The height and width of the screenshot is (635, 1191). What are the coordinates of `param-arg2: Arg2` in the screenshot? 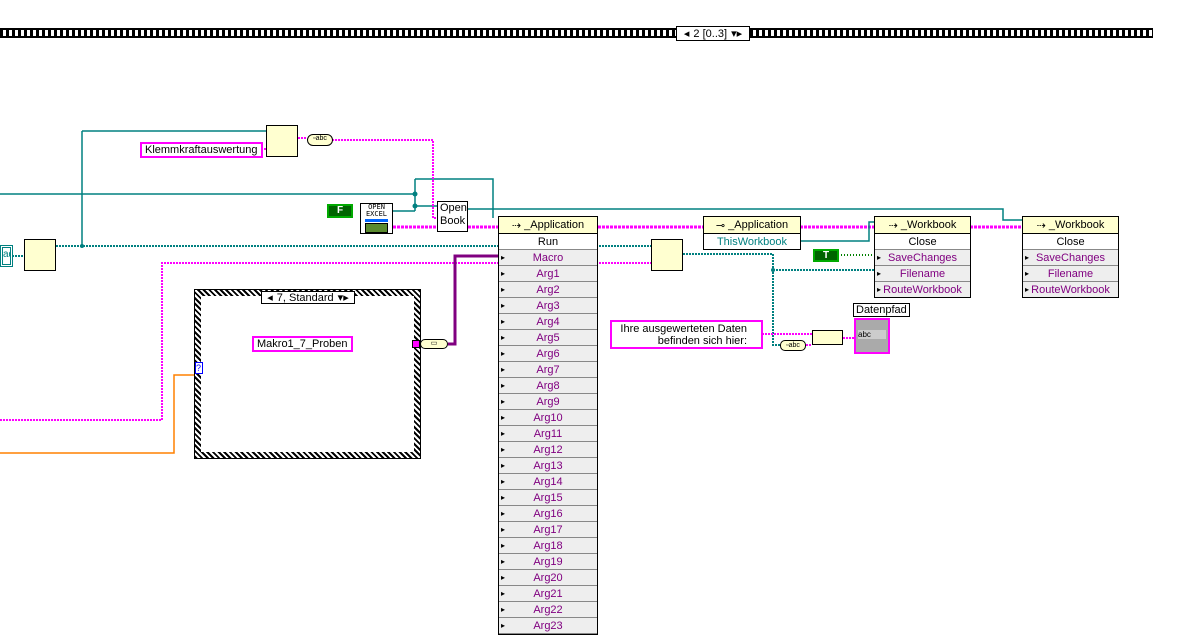 It's located at (548, 290).